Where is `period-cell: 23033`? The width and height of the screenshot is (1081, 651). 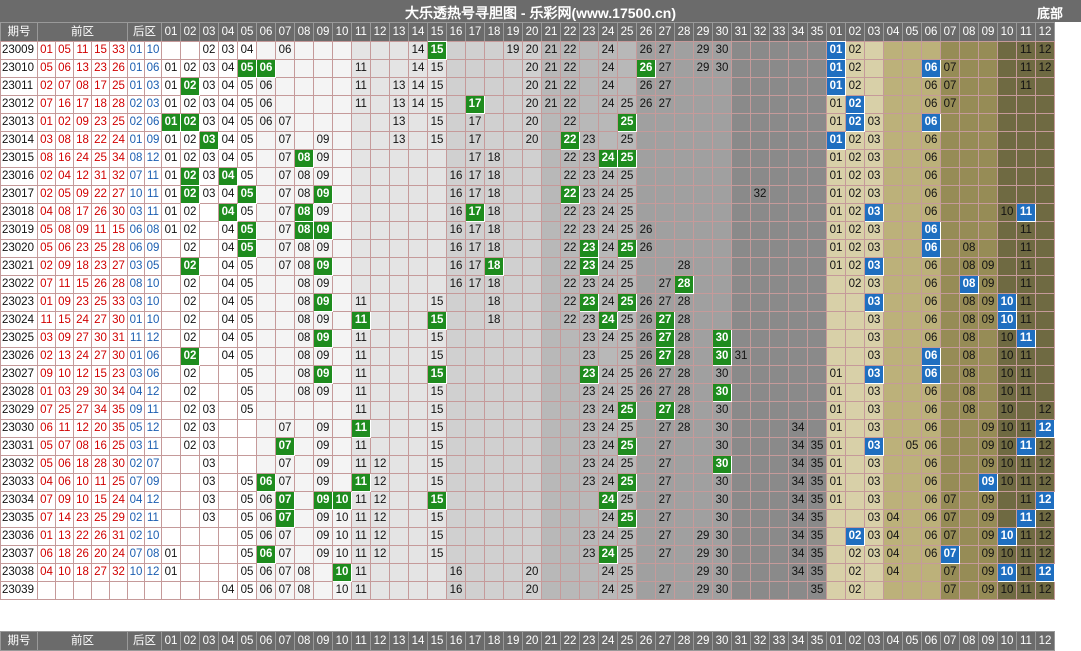
period-cell: 23033 is located at coordinates (19, 482).